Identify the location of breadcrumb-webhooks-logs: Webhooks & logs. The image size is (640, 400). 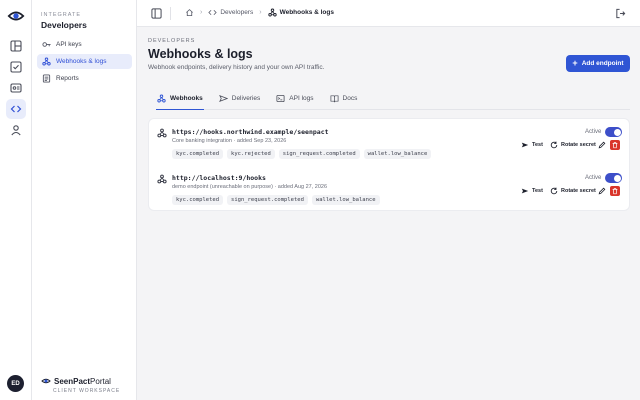
(300, 12).